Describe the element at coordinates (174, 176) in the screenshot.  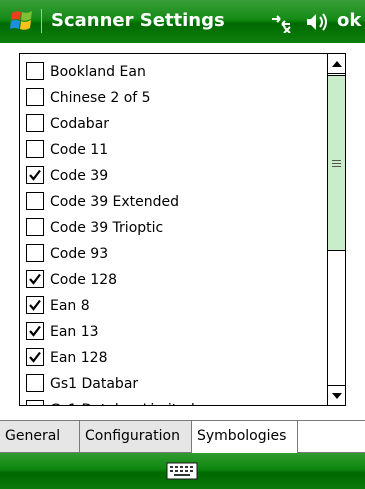
I see `list-item: Code 39` at that location.